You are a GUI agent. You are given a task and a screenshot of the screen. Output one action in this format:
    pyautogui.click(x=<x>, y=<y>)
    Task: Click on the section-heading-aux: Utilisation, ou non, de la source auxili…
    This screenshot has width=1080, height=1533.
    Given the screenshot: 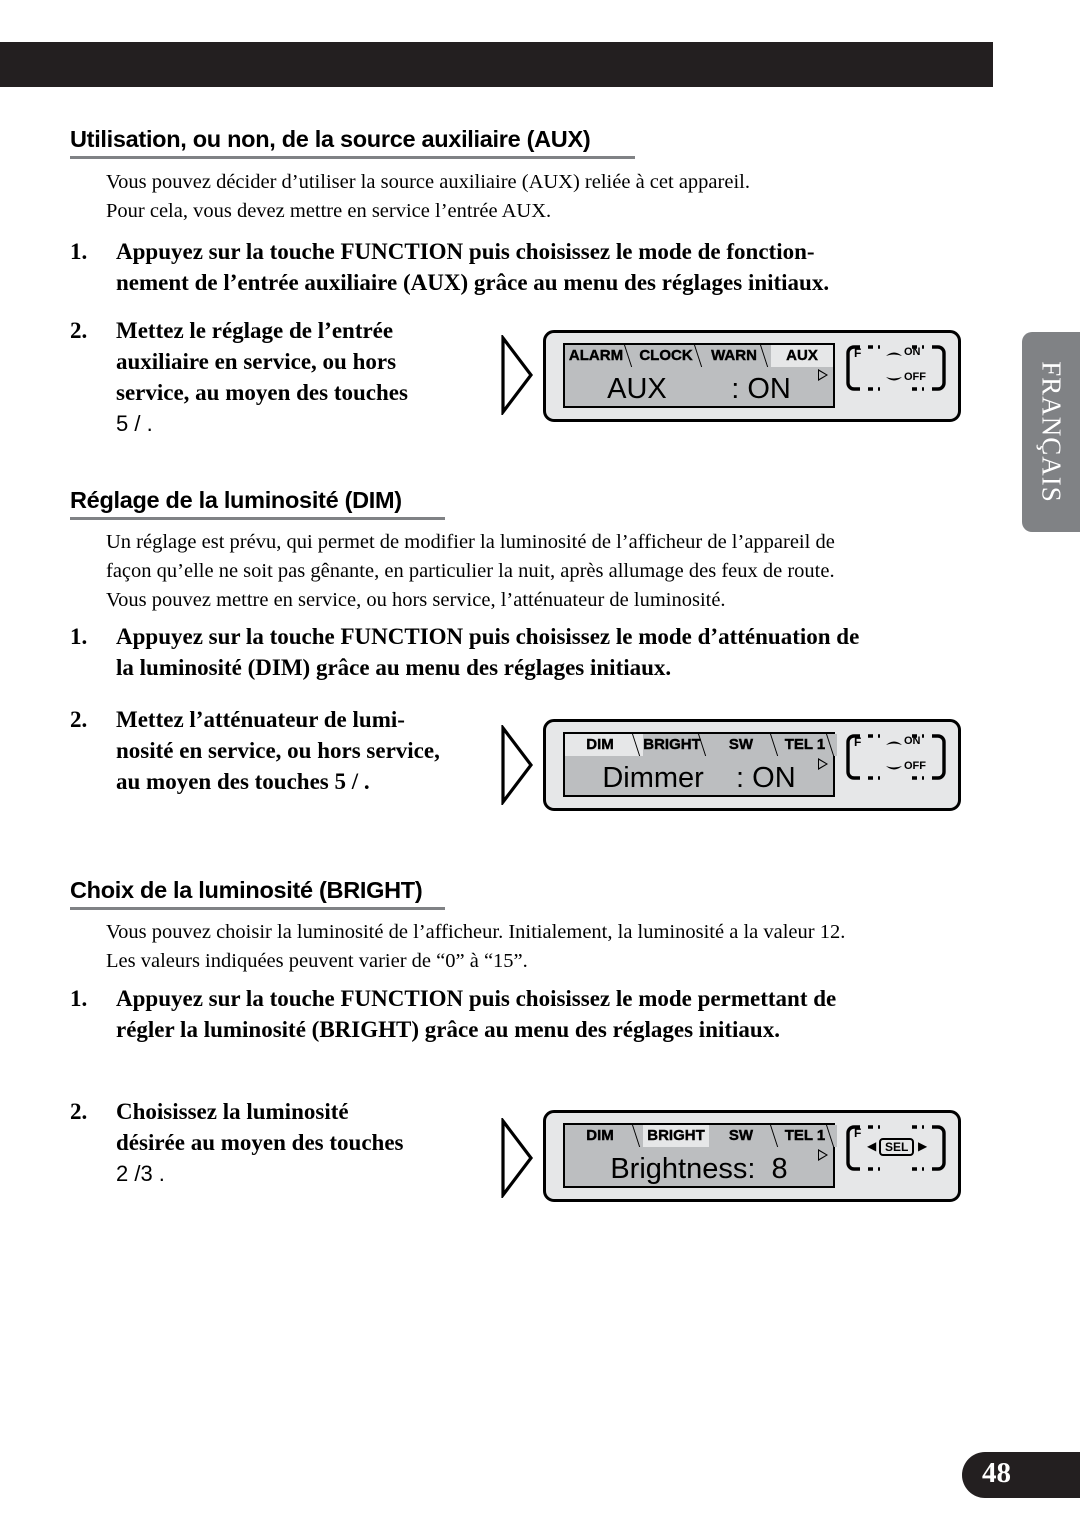 What is the action you would take?
    pyautogui.click(x=352, y=142)
    